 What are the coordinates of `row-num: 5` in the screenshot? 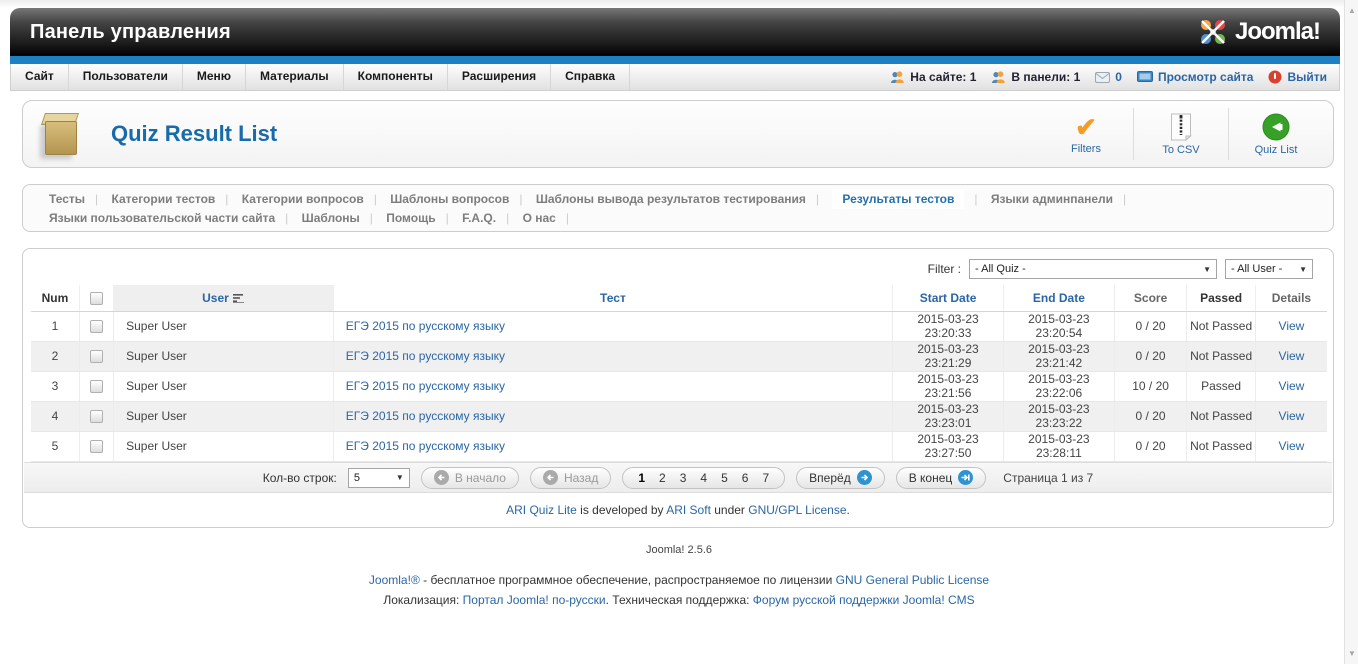 It's located at (55, 446).